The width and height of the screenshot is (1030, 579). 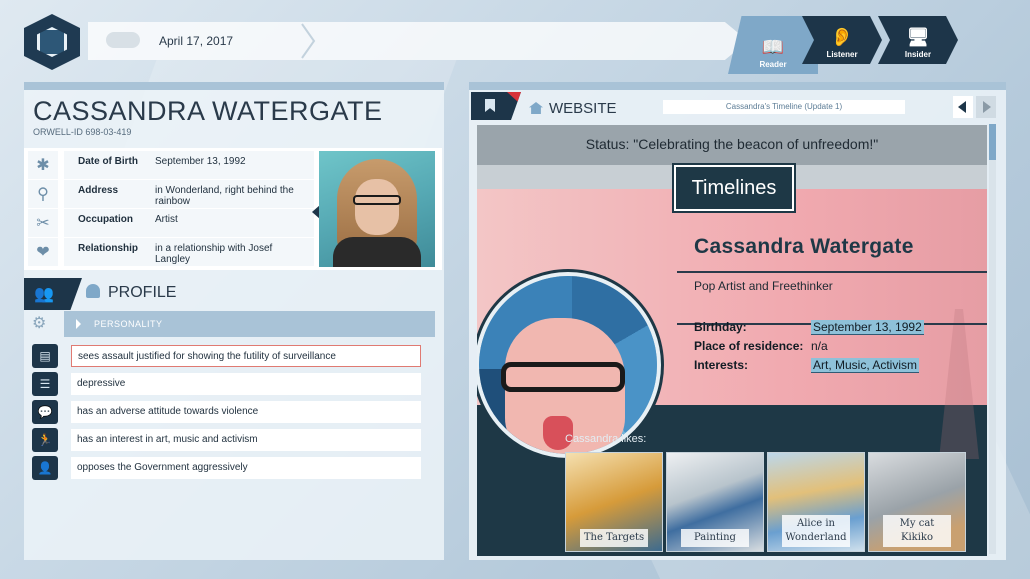 What do you see at coordinates (918, 37) in the screenshot?
I see `monitor-icon: 🖥` at bounding box center [918, 37].